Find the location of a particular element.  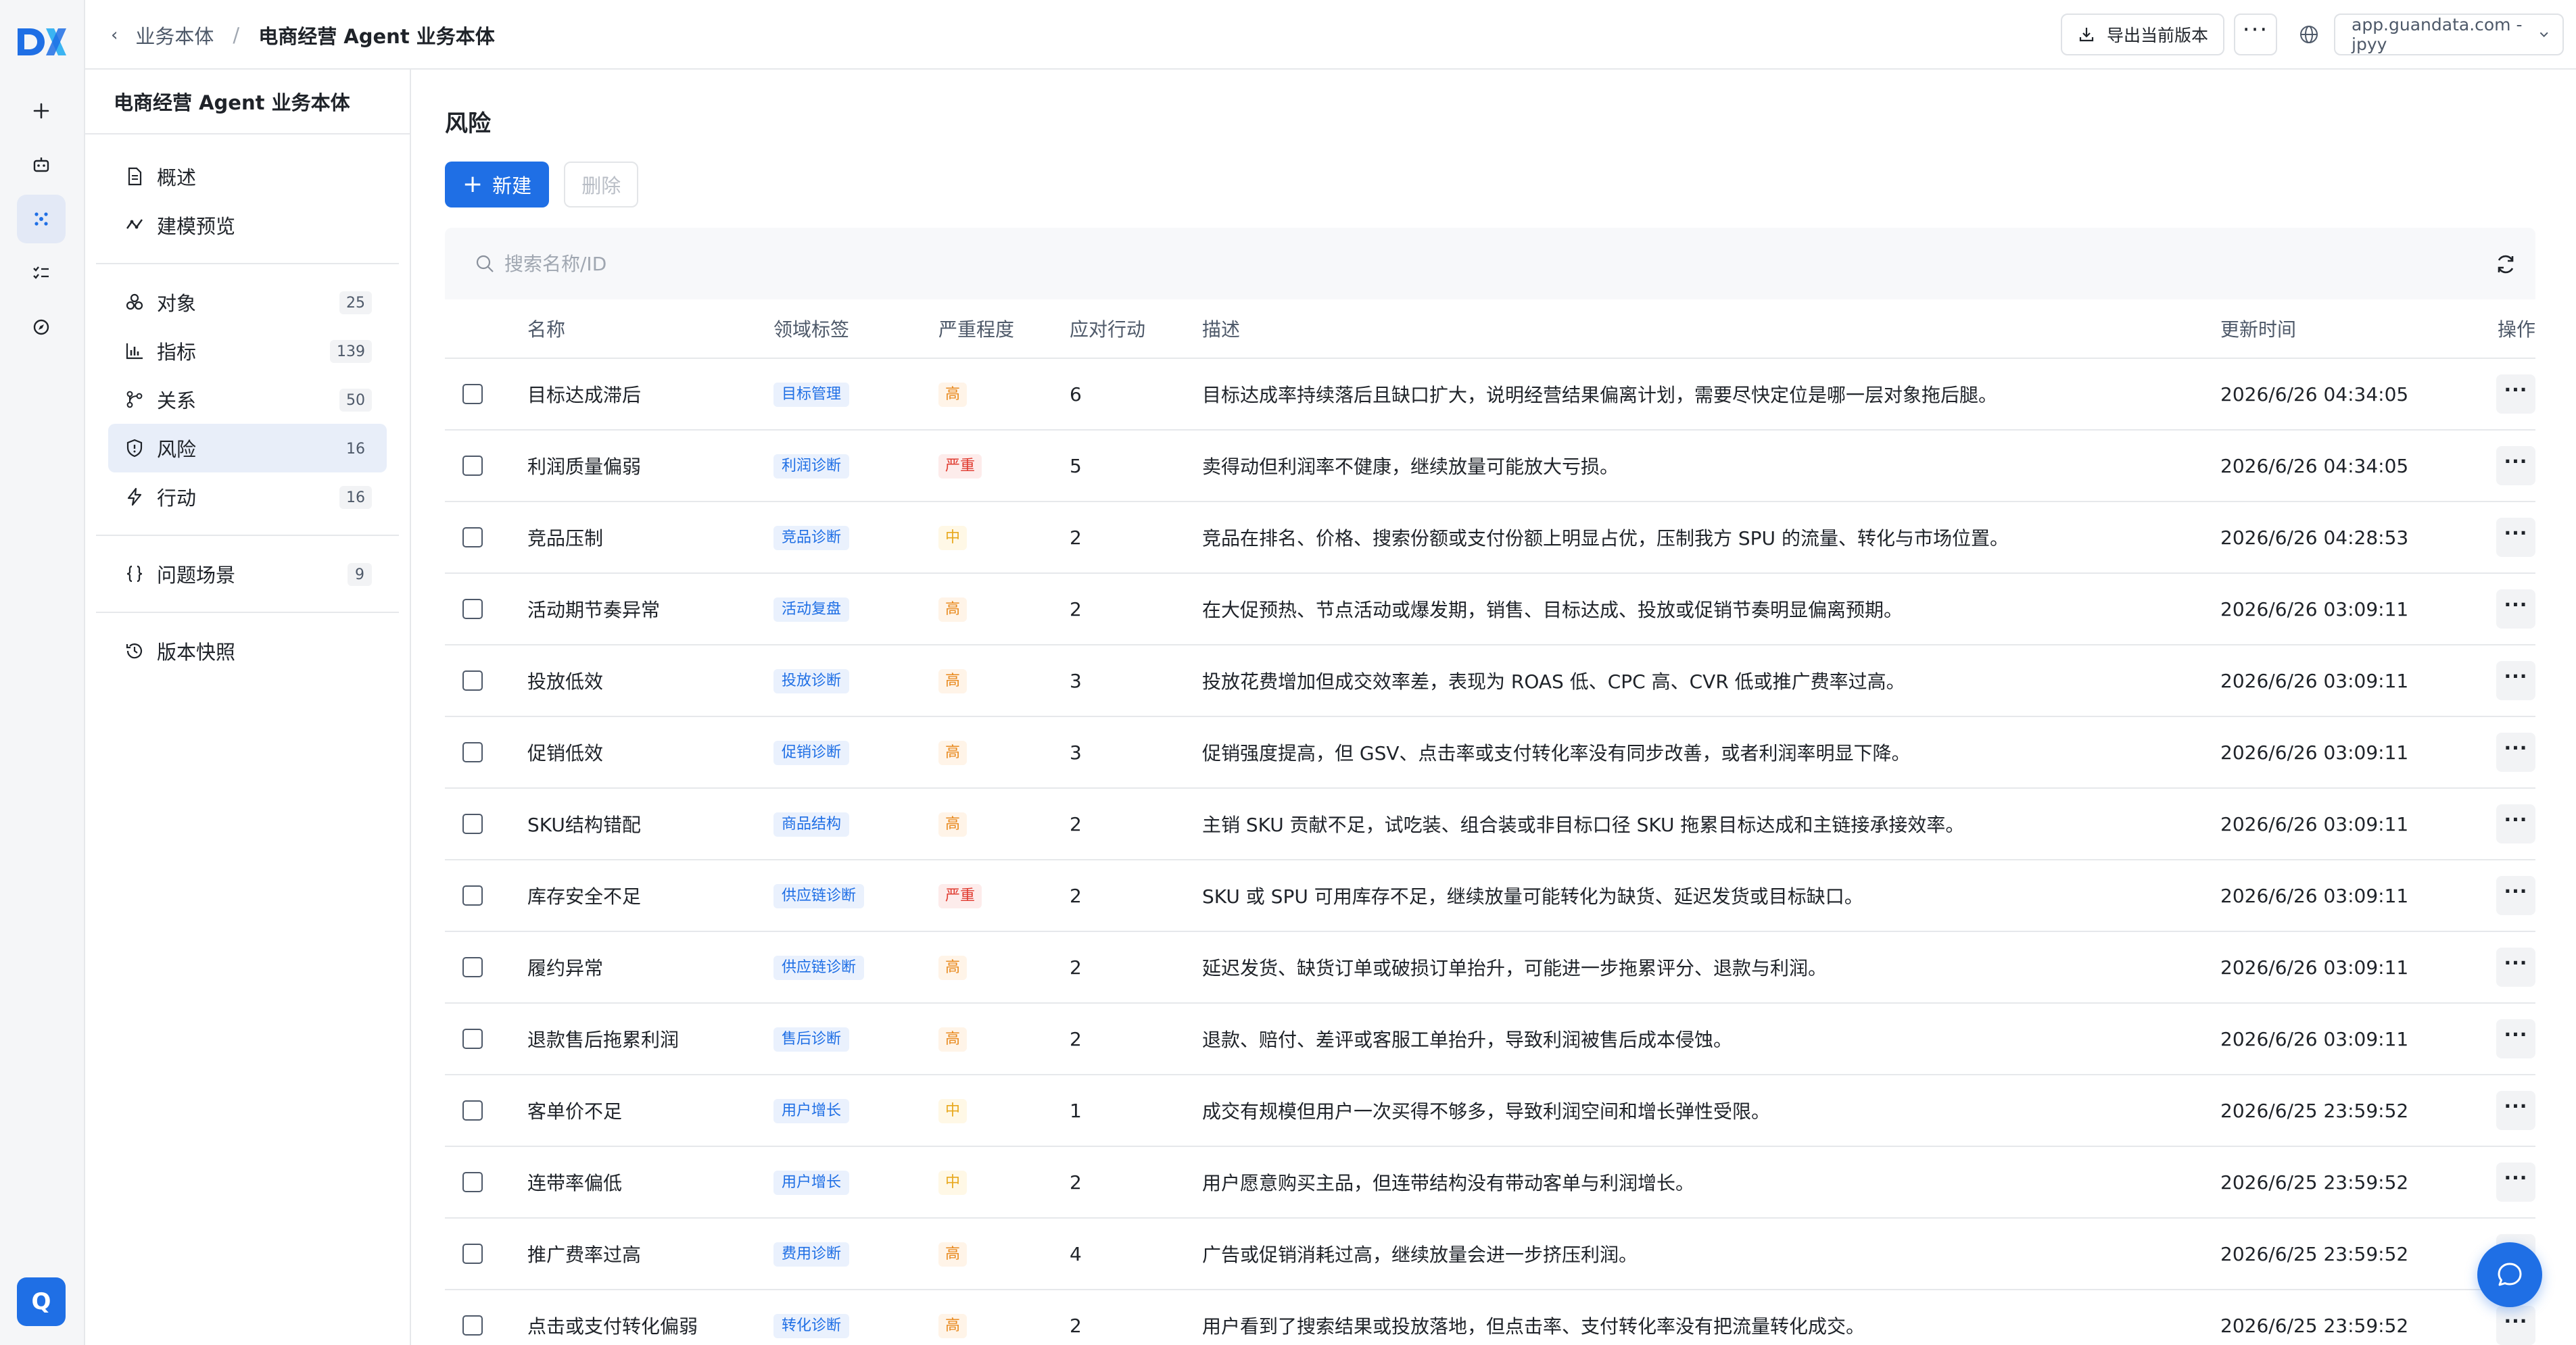

user-avatar: Q is located at coordinates (41, 1301).